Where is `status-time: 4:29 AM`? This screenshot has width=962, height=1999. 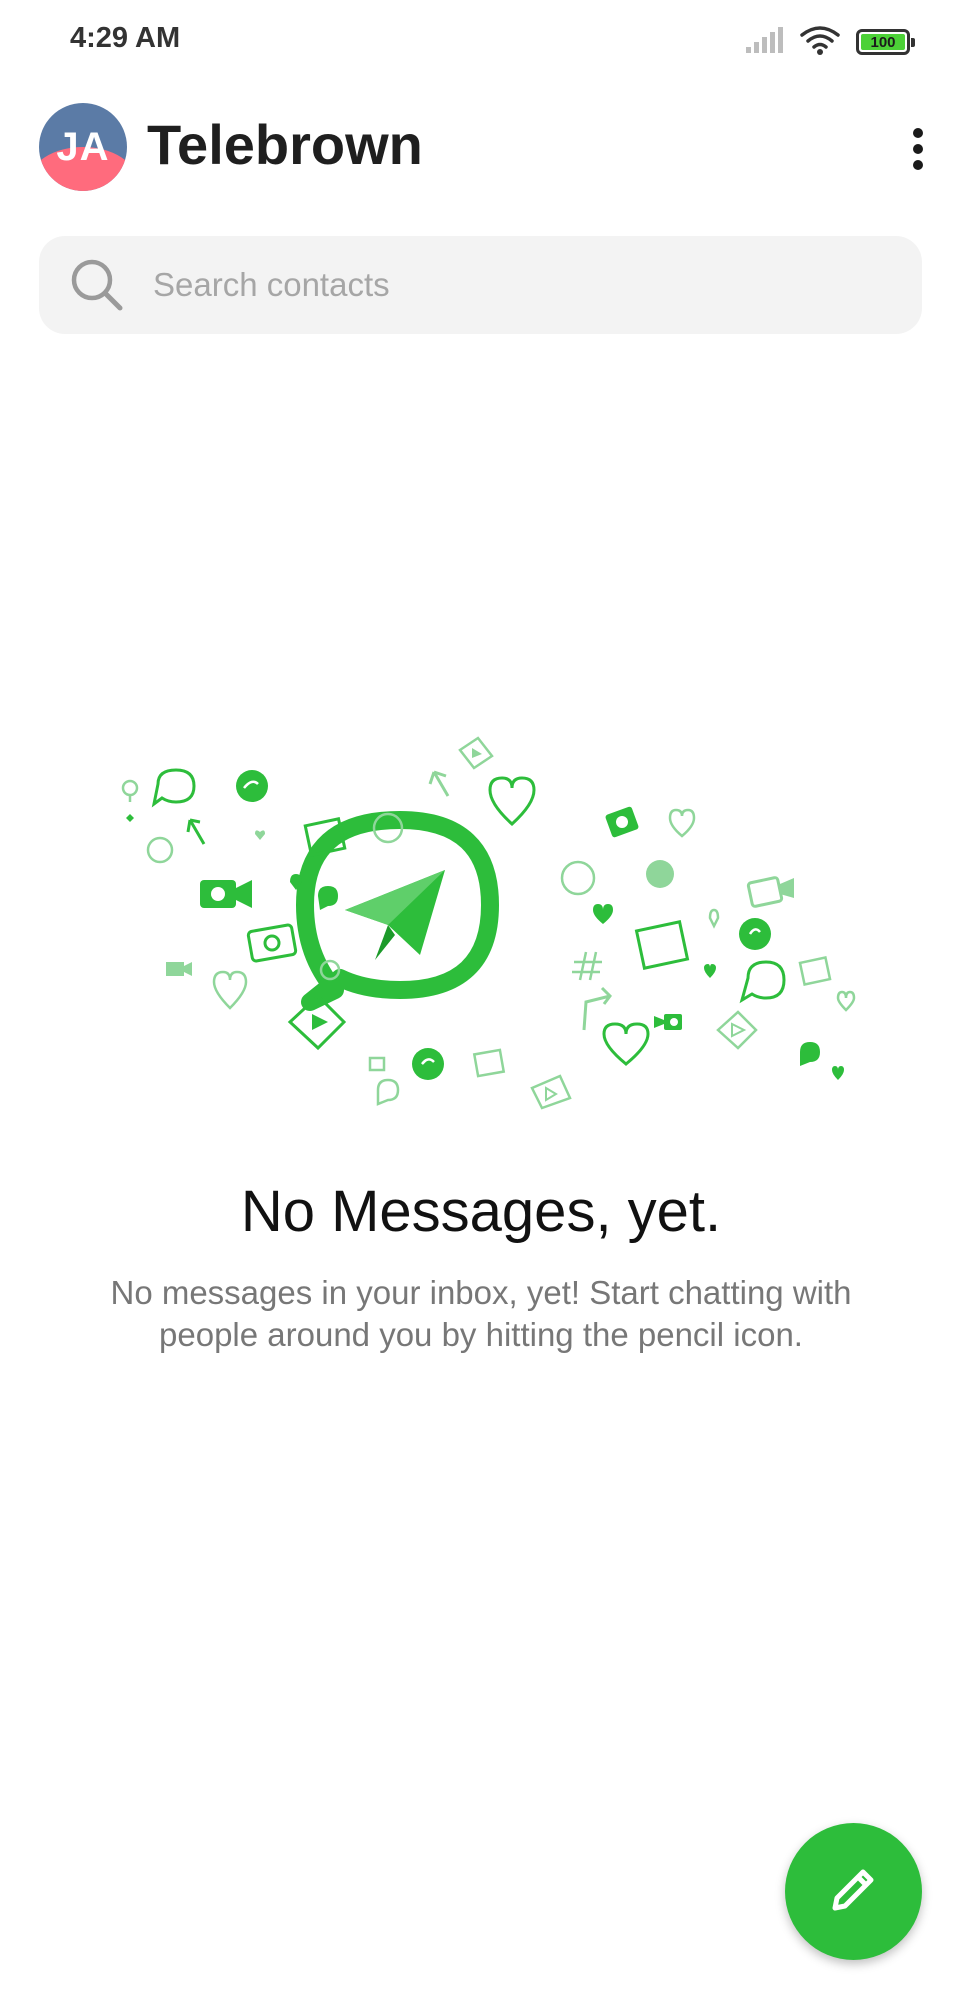
status-time: 4:29 AM is located at coordinates (125, 38).